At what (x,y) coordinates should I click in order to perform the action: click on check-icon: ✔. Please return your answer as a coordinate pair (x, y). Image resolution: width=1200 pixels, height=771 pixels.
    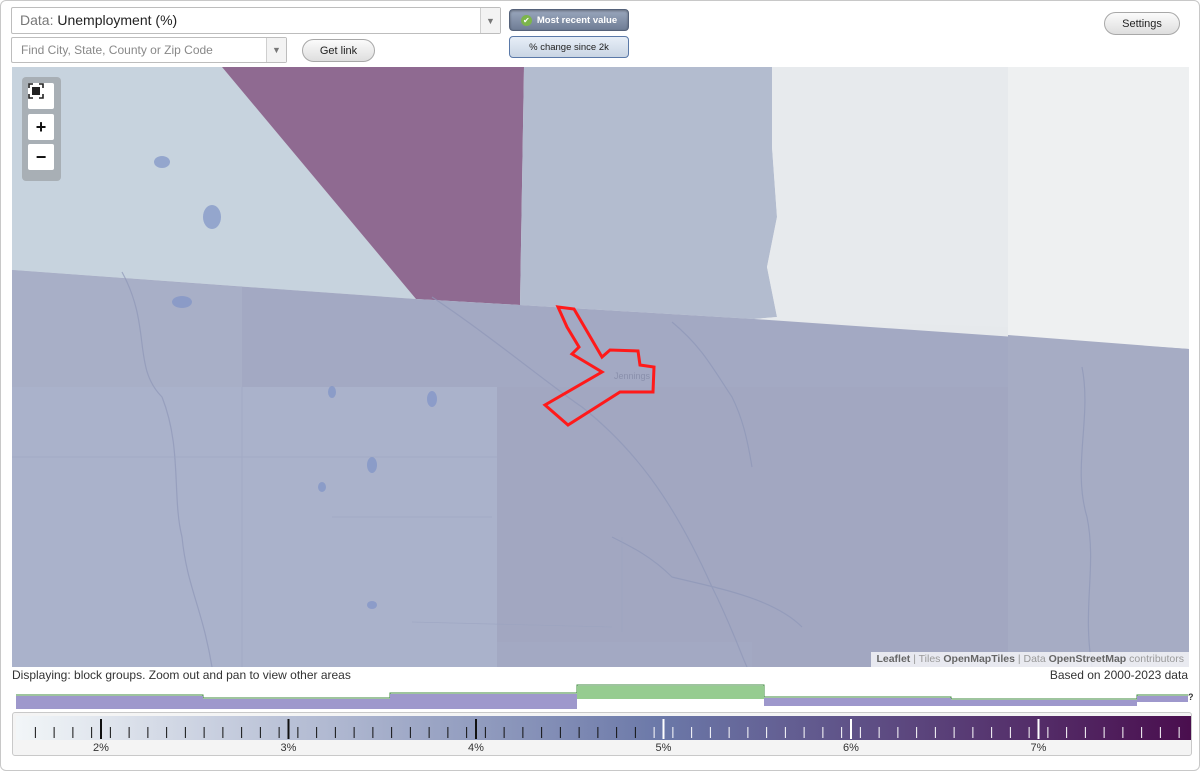
    Looking at the image, I should click on (526, 20).